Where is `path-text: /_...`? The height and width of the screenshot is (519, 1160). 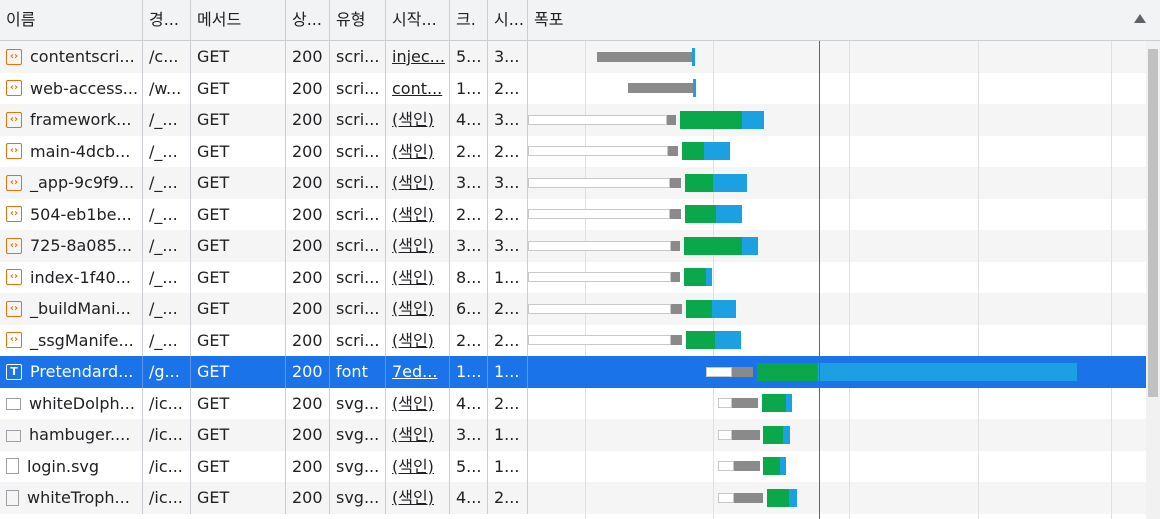 path-text: /_... is located at coordinates (163, 214).